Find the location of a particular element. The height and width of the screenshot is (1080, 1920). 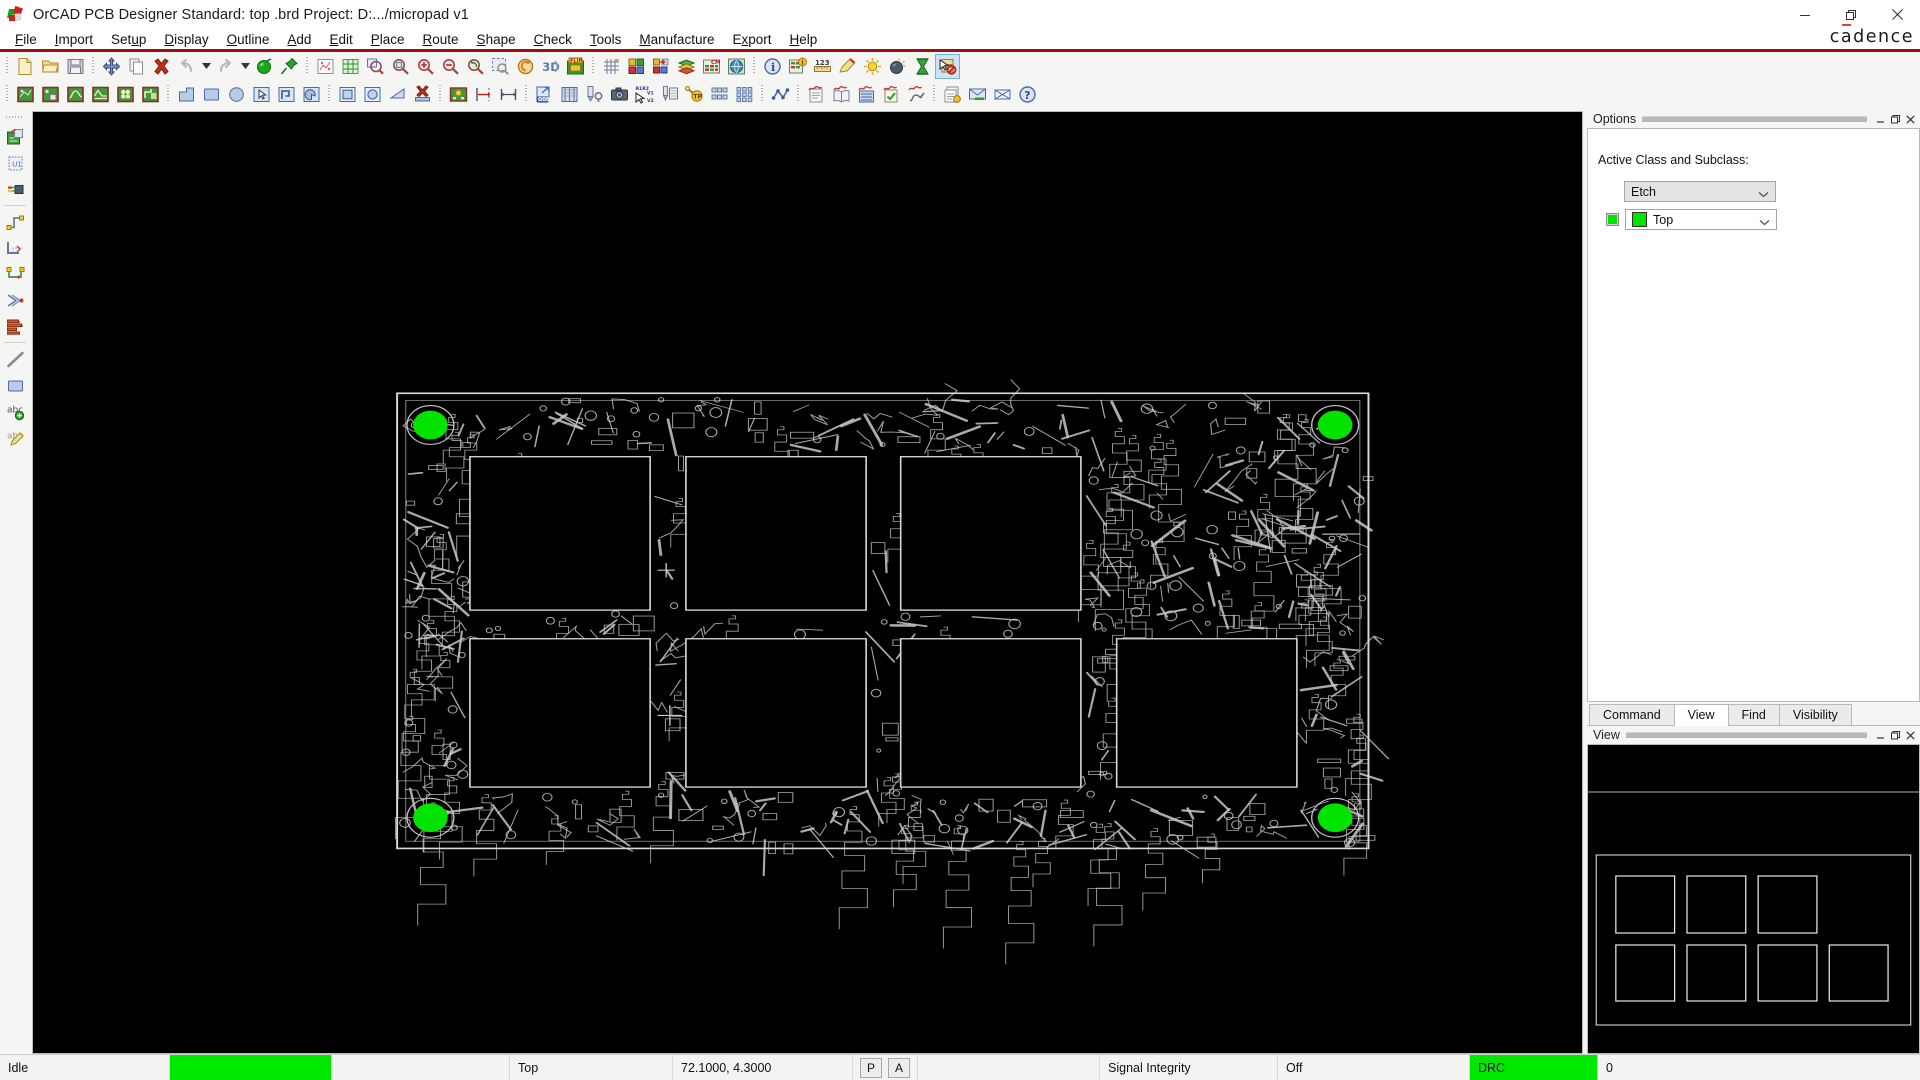

active-subclass-combo: Top is located at coordinates (1701, 219).